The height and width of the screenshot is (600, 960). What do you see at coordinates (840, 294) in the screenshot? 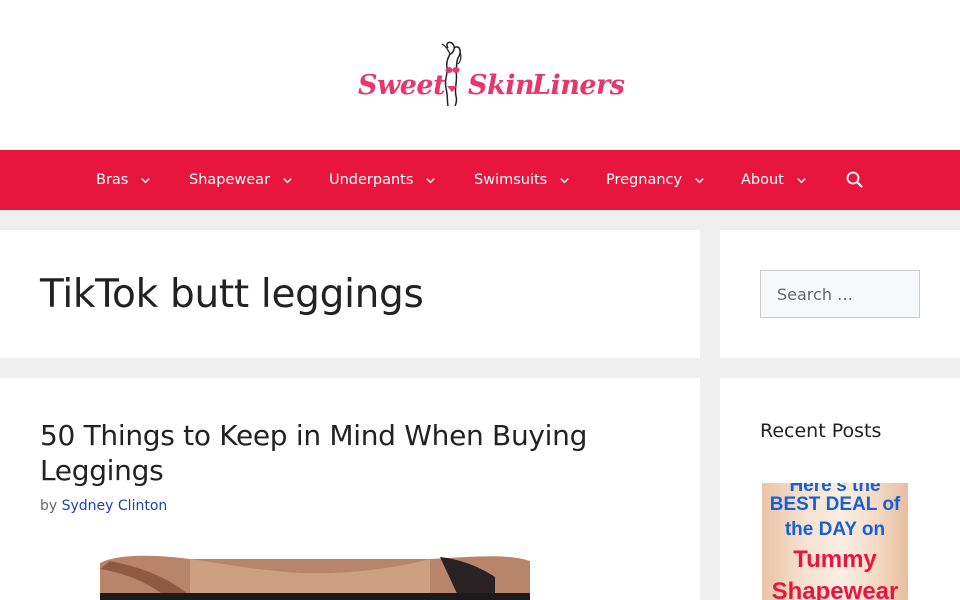
I see `search-input` at bounding box center [840, 294].